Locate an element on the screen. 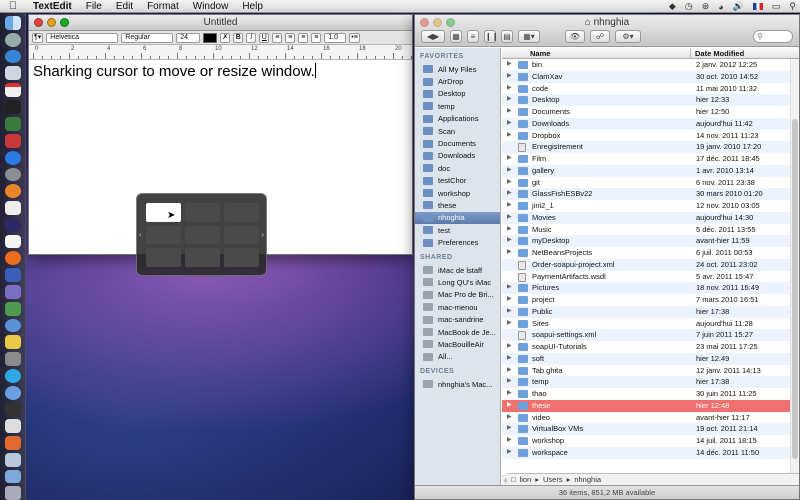 Image resolution: width=800 pixels, height=500 pixels. app-dock-icon-orange is located at coordinates (12, 443).